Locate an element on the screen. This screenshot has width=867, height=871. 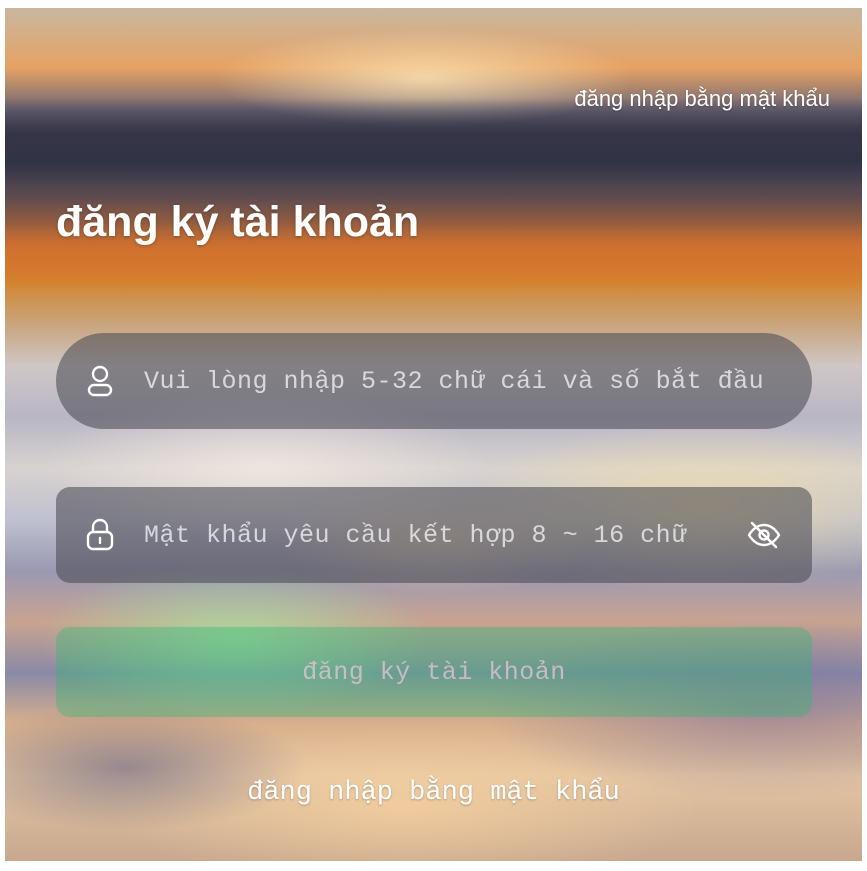
user-icon is located at coordinates (100, 381).